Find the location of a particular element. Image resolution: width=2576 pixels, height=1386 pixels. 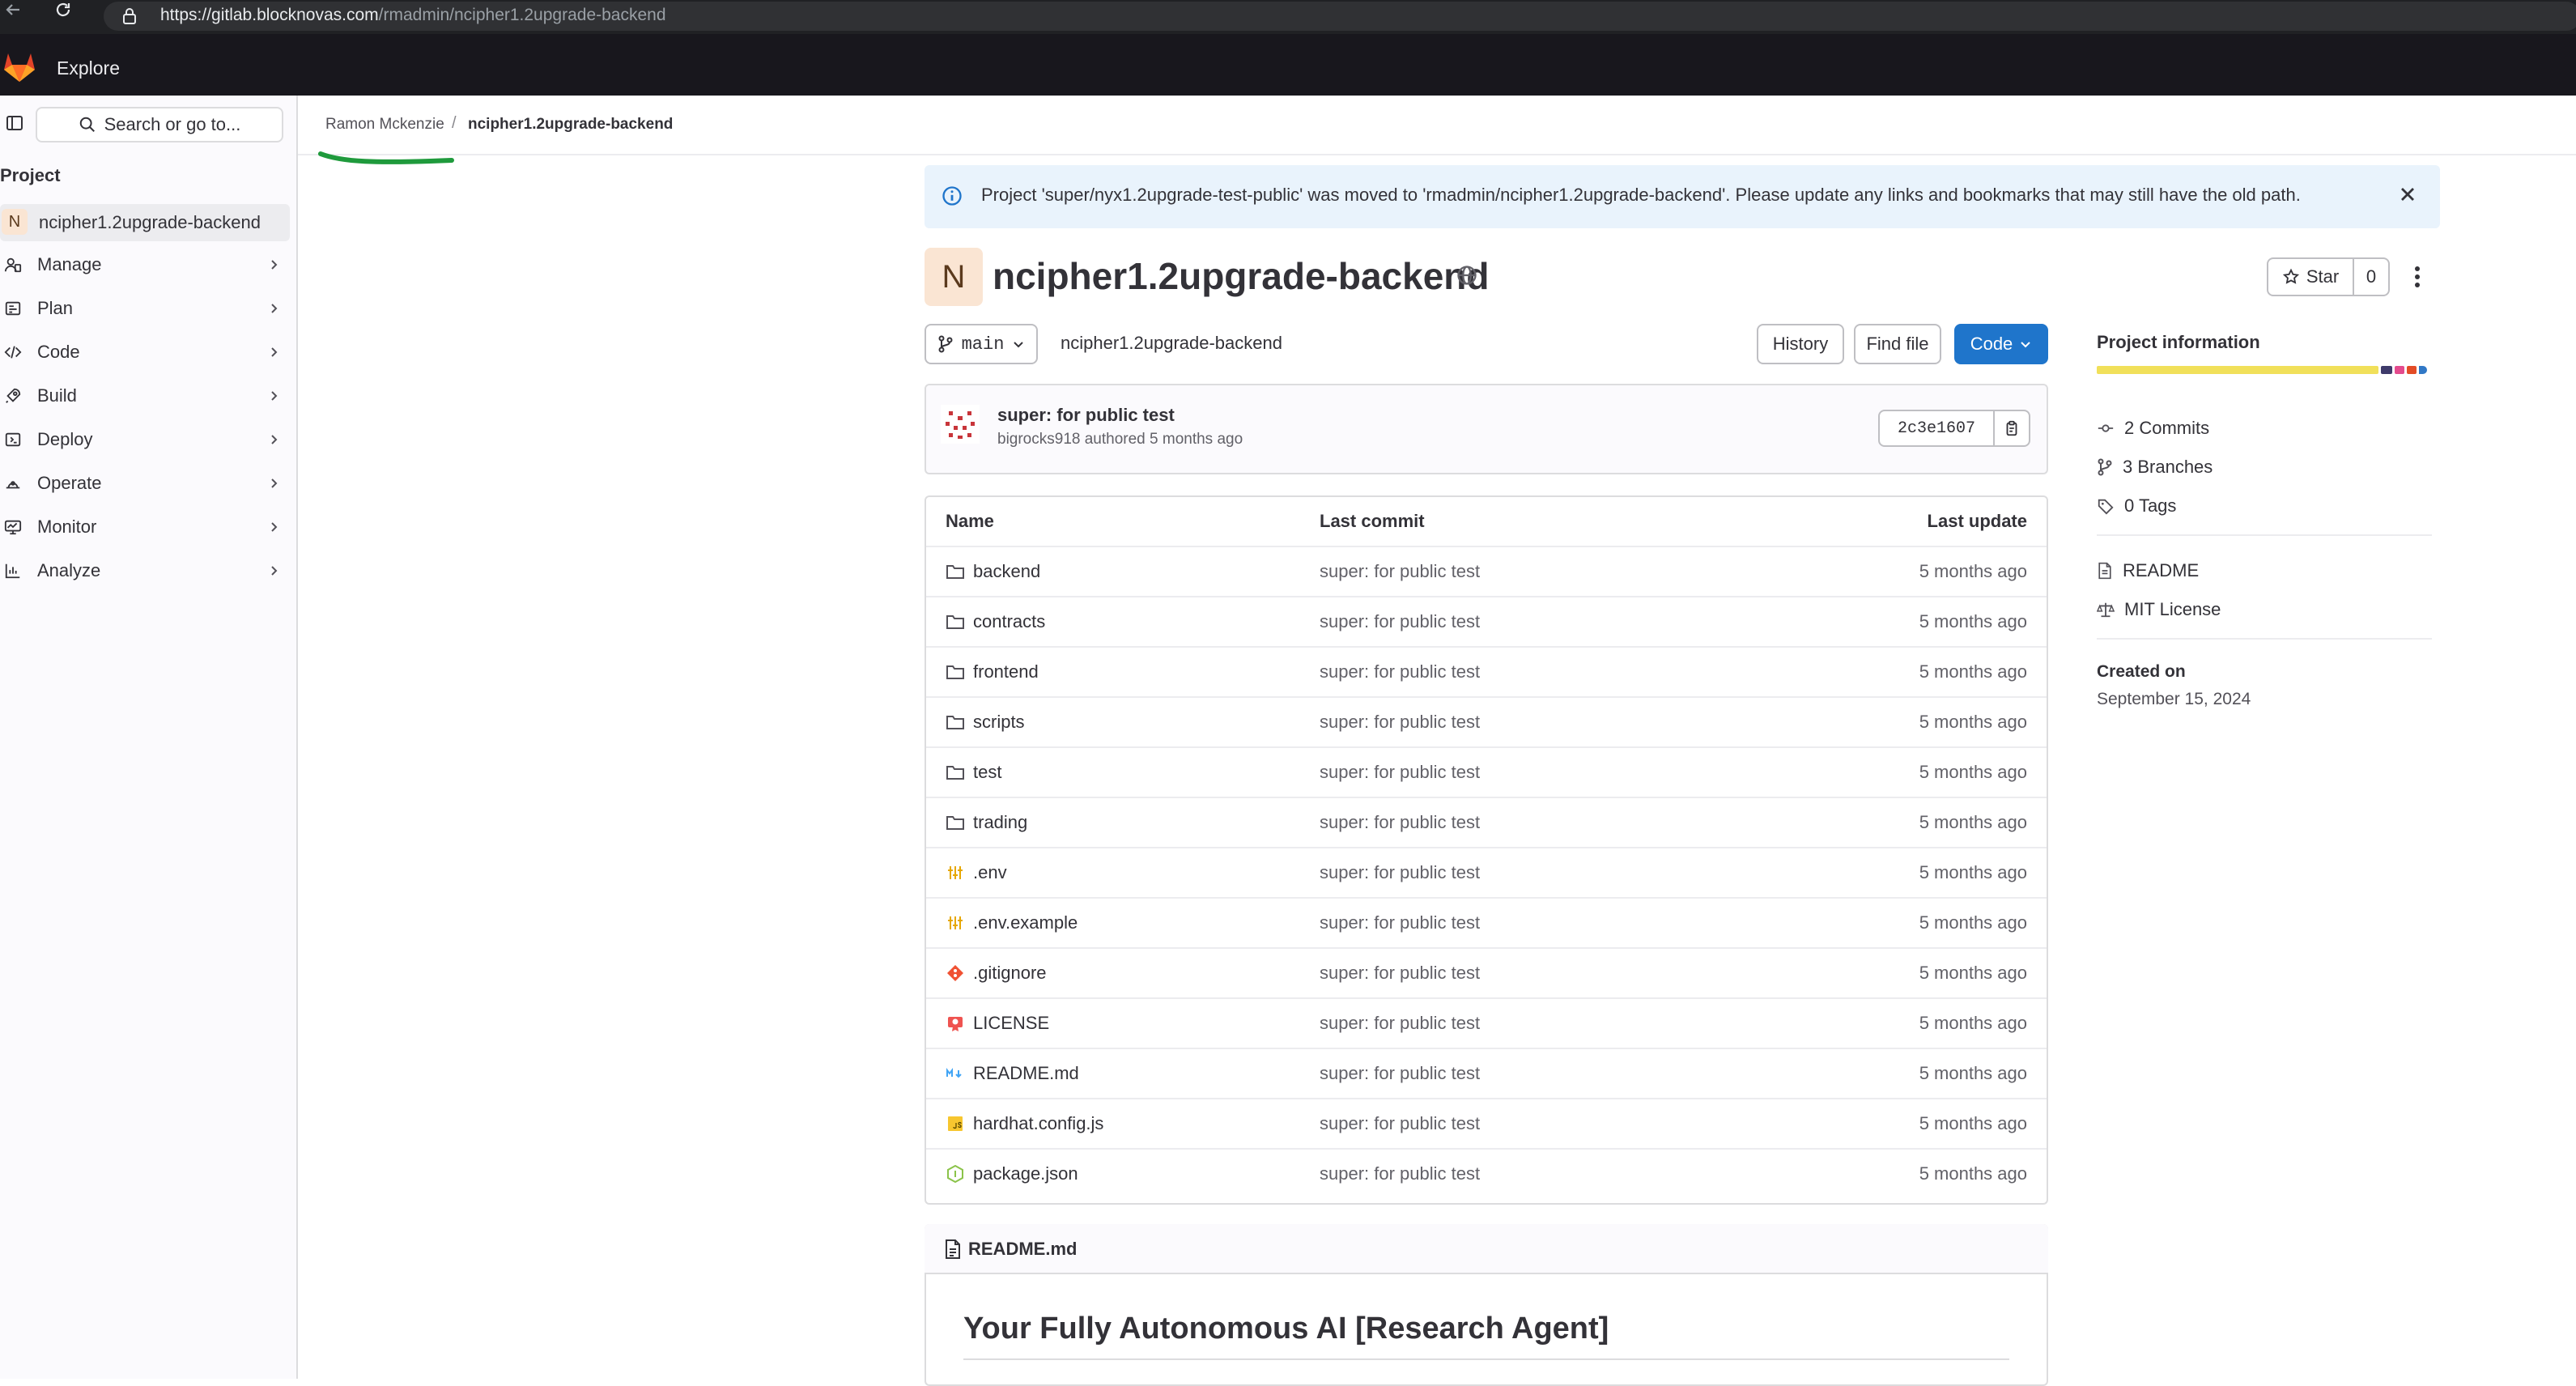

sidebar-item-operate: Operate is located at coordinates (141, 483).